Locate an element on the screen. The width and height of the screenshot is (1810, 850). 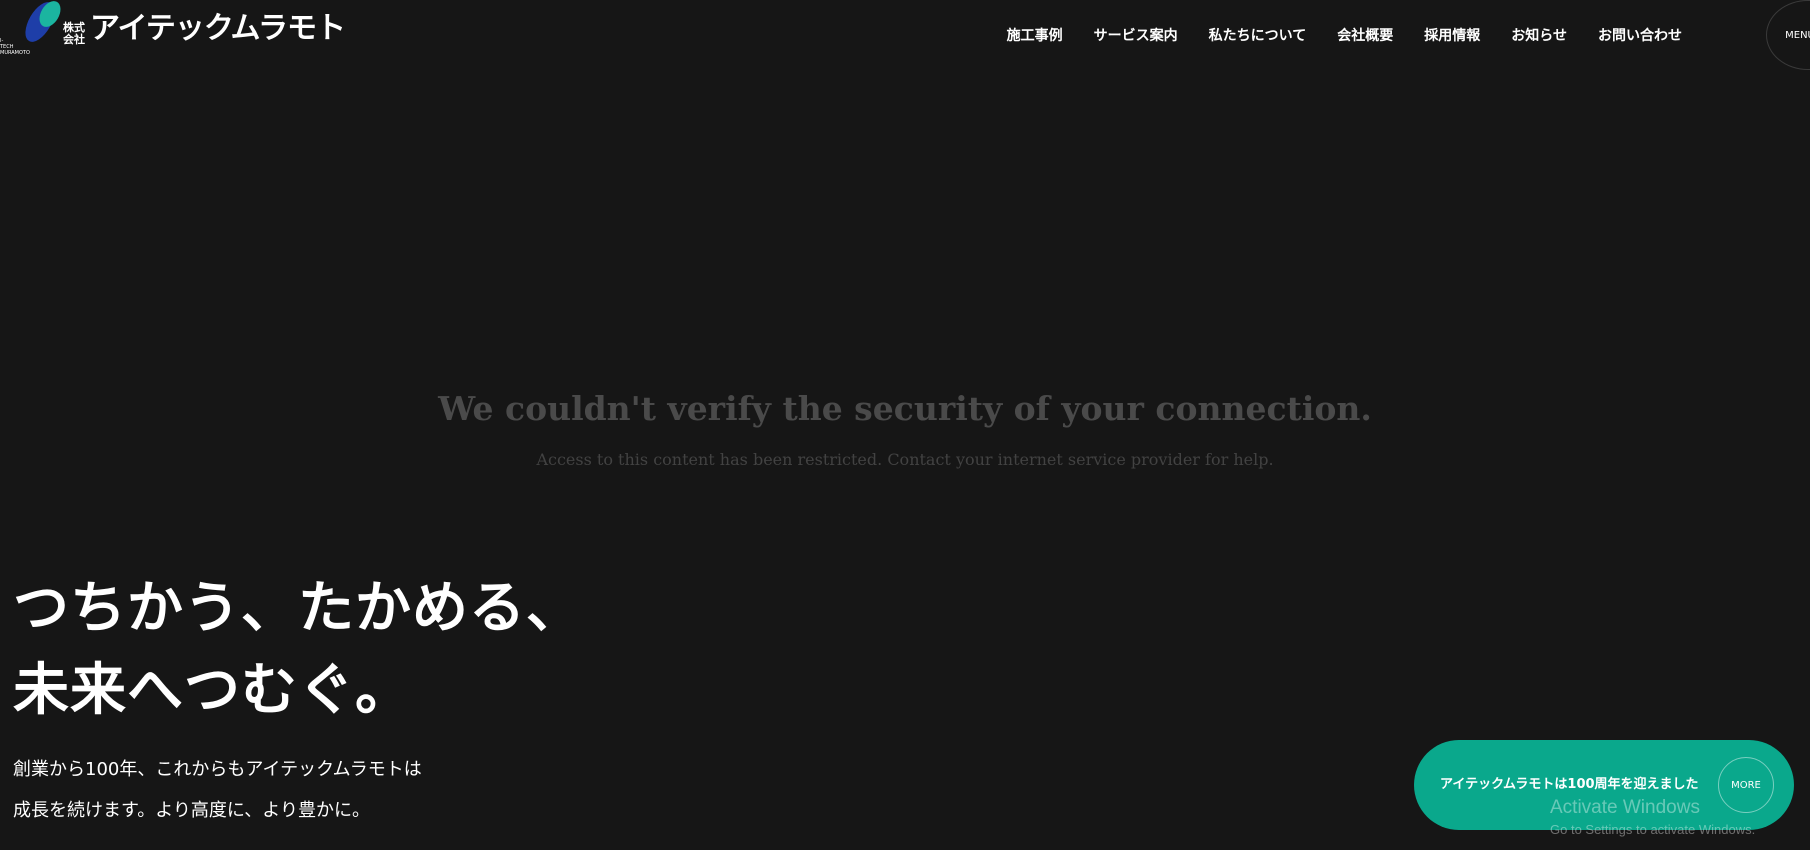
nav-item-company: 会社概要 is located at coordinates (1365, 36).